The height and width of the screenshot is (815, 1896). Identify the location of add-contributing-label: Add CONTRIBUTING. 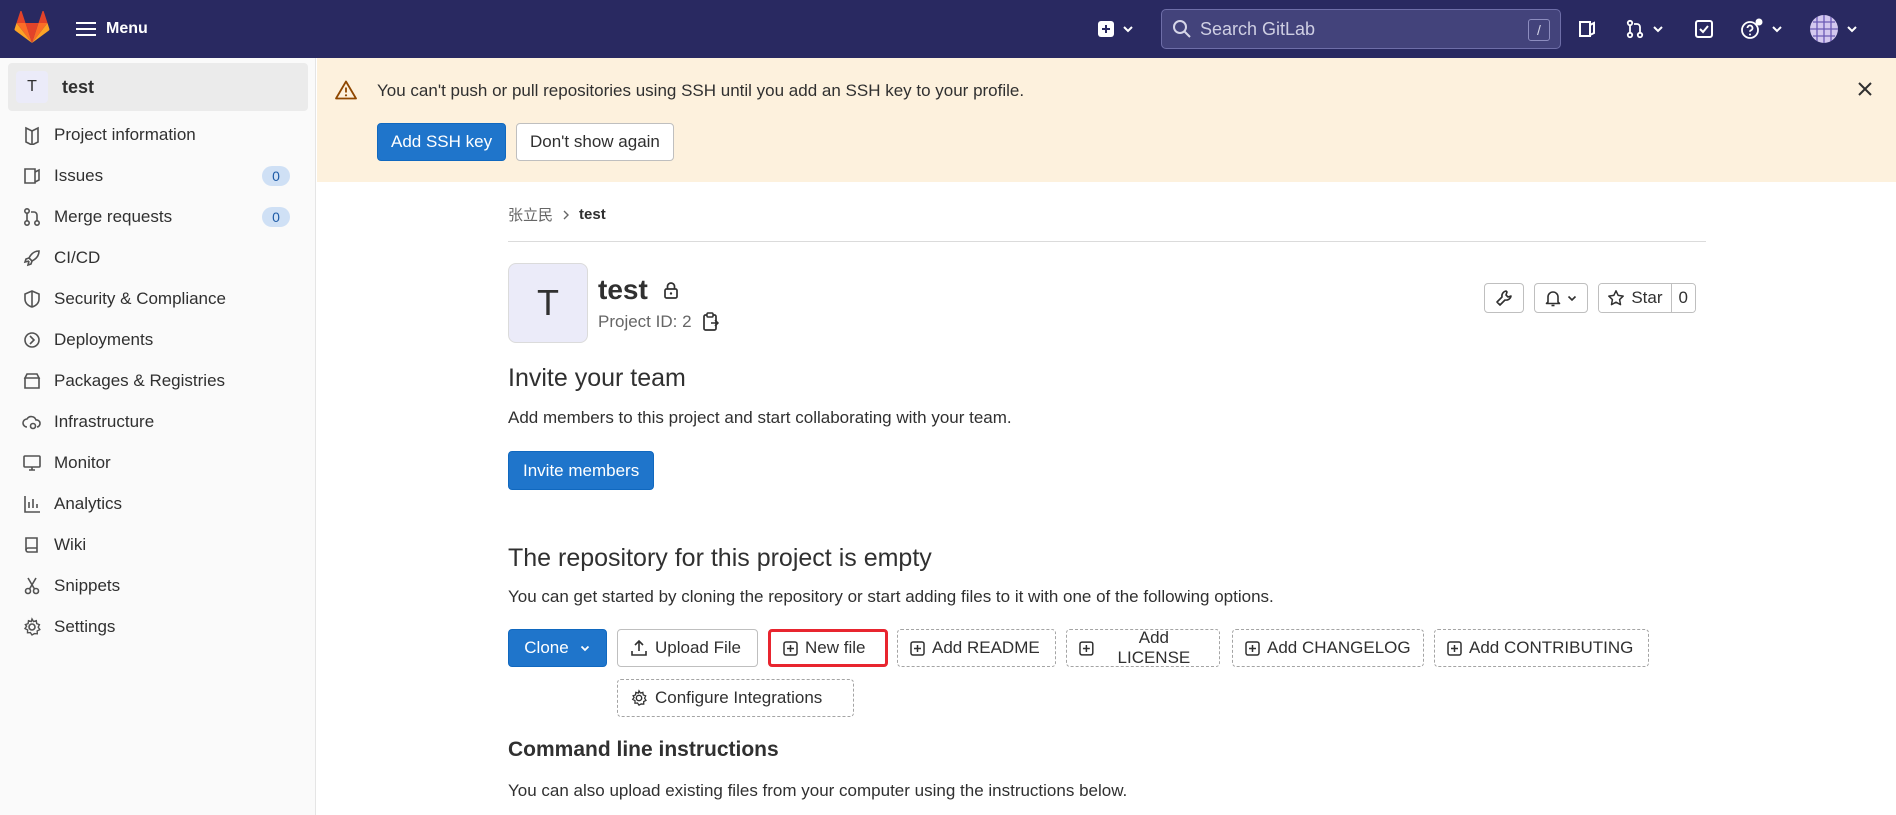
(1551, 647).